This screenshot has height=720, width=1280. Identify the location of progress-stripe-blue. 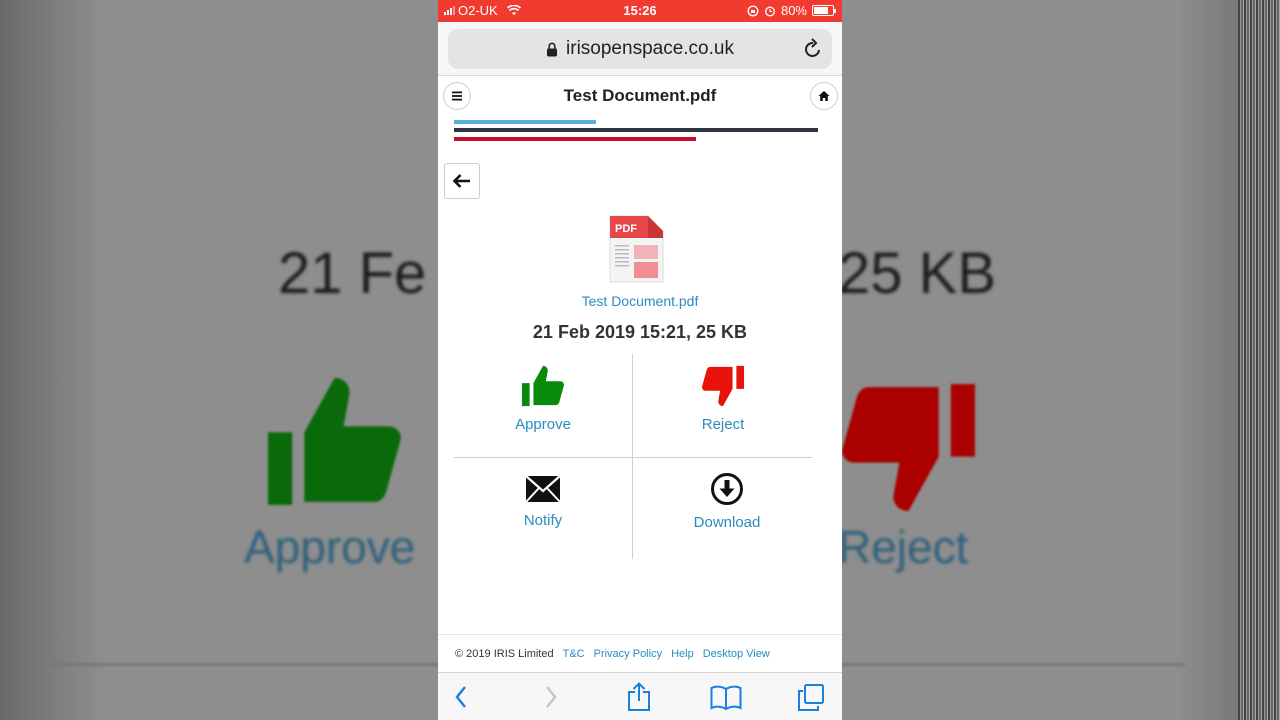
(525, 122).